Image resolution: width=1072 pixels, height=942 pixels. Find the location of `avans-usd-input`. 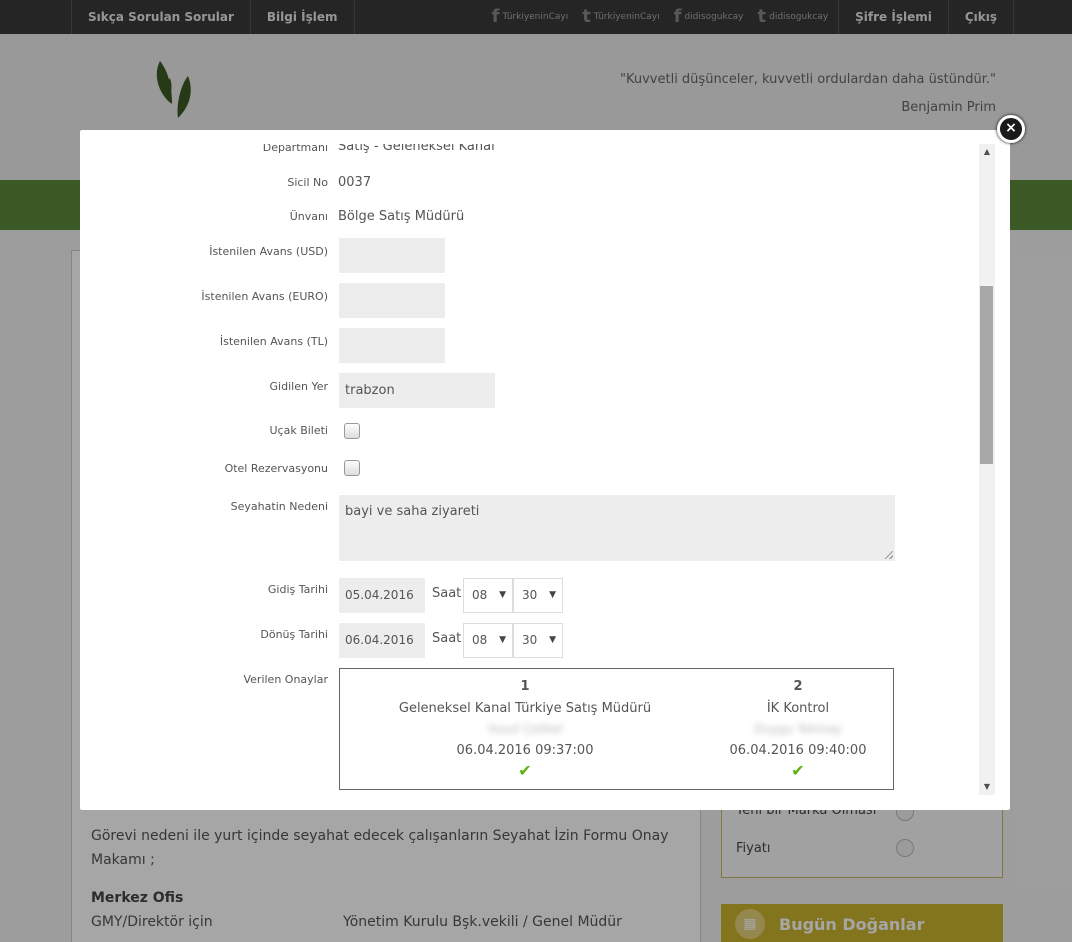

avans-usd-input is located at coordinates (392, 255).